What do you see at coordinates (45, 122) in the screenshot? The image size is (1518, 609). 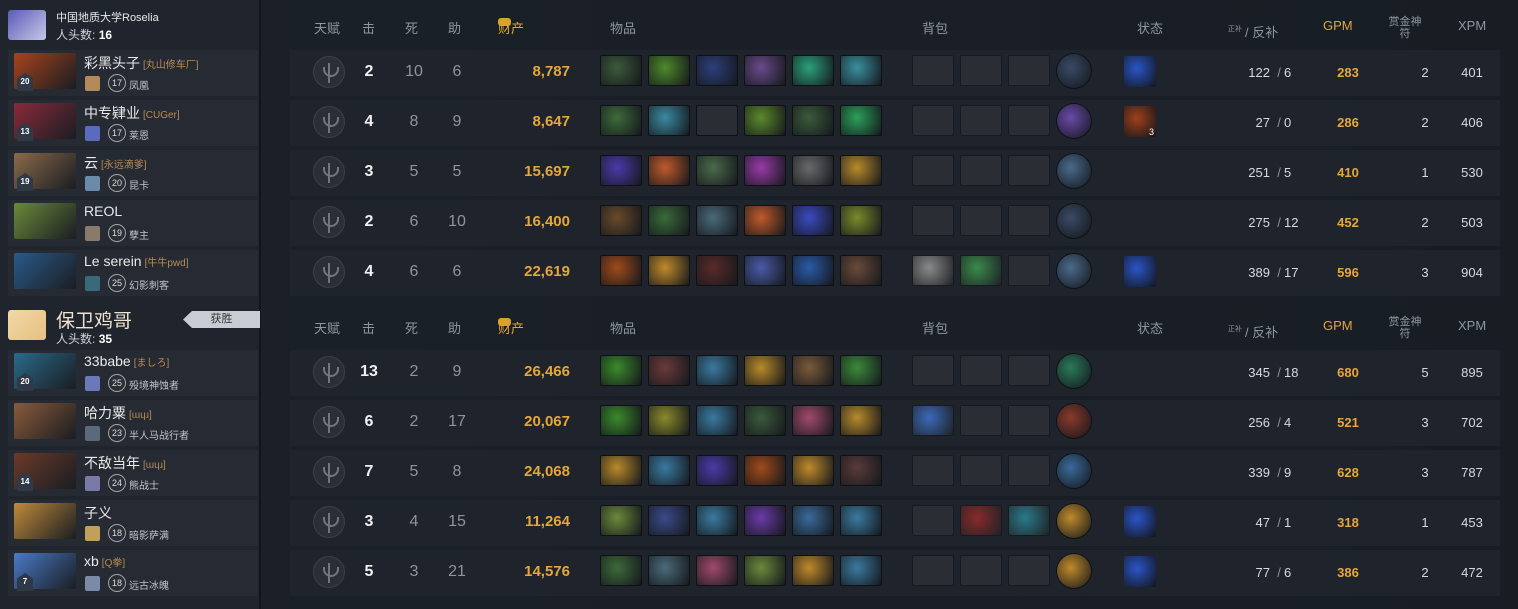 I see `hero-portrait: 13` at bounding box center [45, 122].